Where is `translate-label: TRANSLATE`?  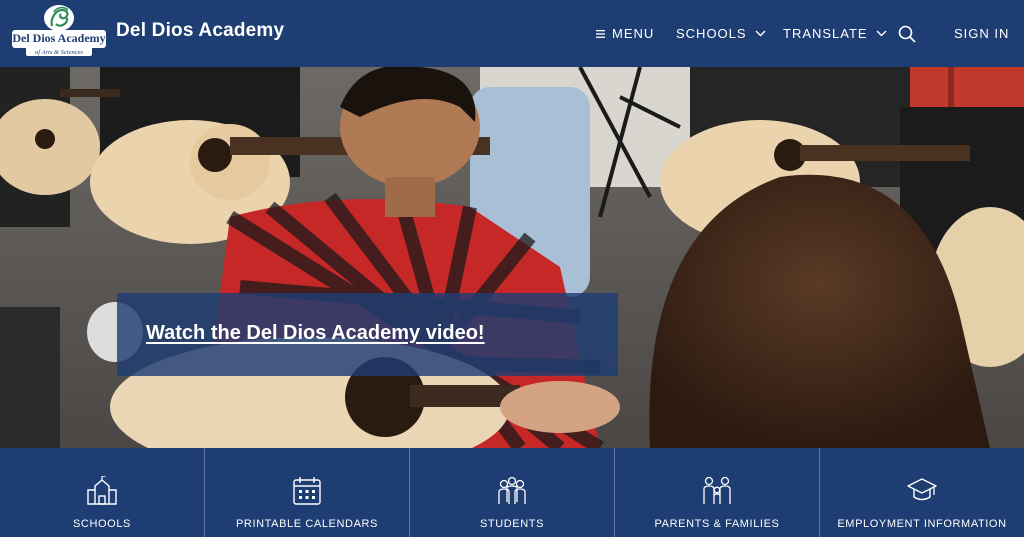 translate-label: TRANSLATE is located at coordinates (825, 33).